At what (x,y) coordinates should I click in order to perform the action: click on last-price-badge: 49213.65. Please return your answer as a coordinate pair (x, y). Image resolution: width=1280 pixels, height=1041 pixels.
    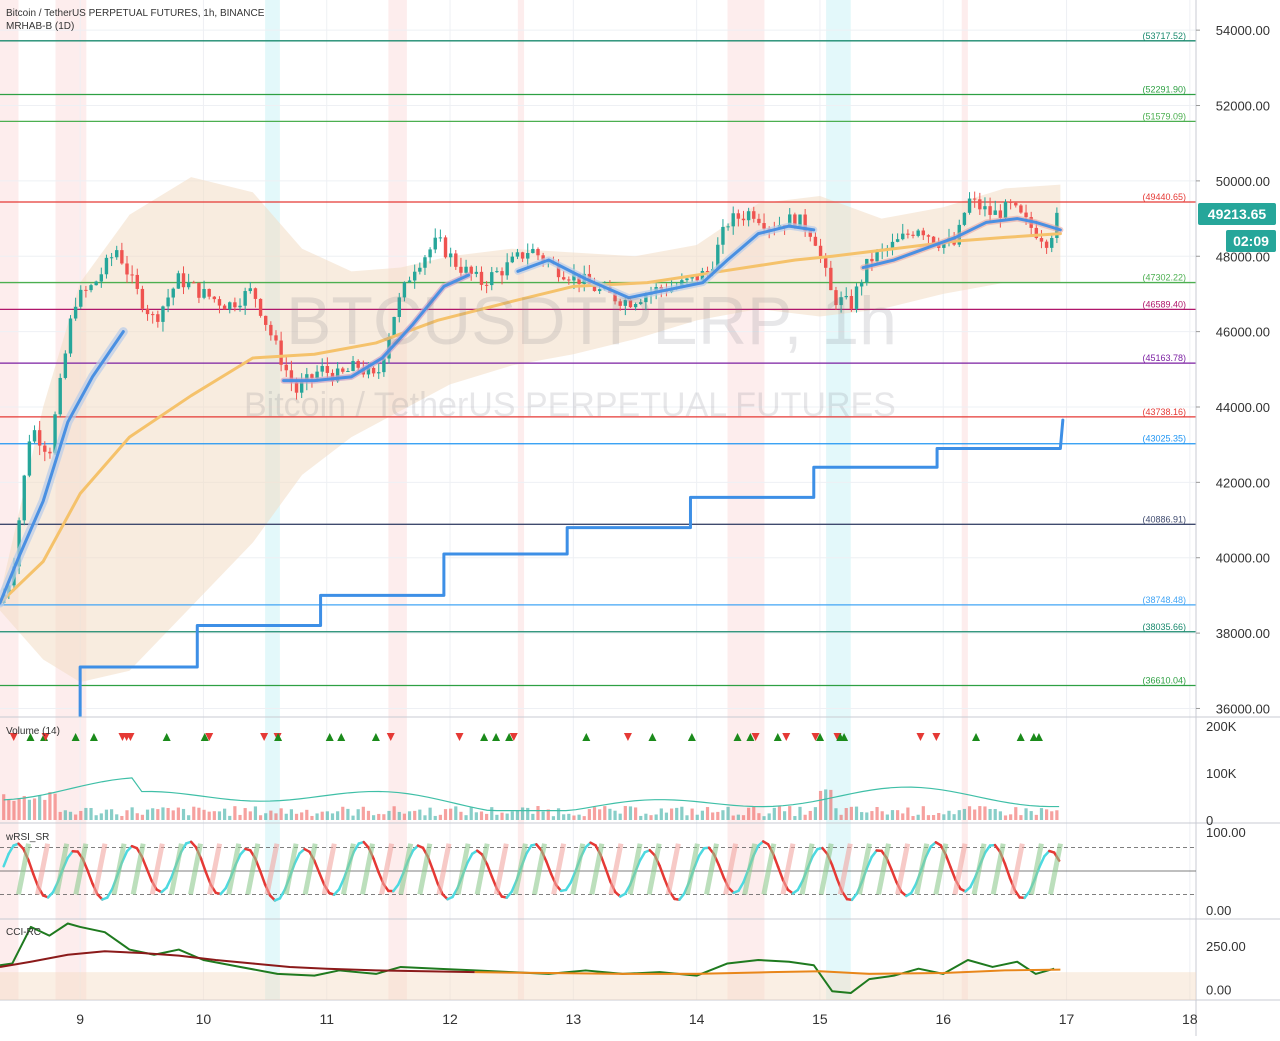
    Looking at the image, I should click on (1237, 214).